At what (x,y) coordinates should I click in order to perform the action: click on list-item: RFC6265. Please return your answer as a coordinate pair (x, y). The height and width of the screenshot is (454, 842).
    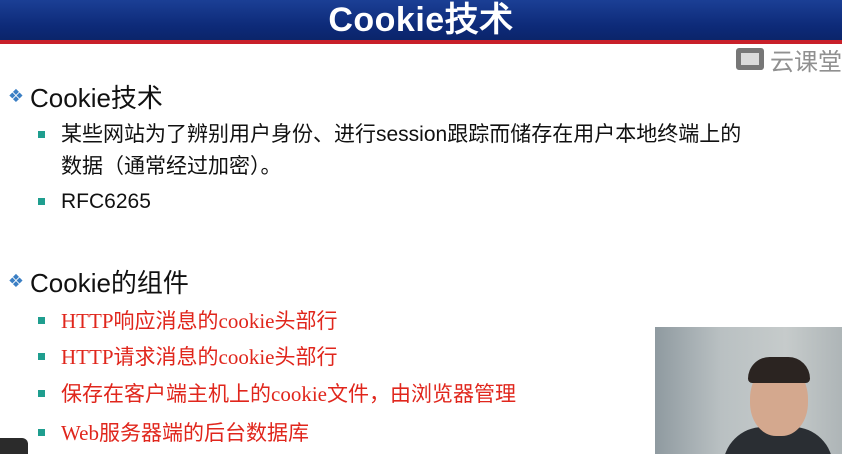
    Looking at the image, I should click on (438, 202).